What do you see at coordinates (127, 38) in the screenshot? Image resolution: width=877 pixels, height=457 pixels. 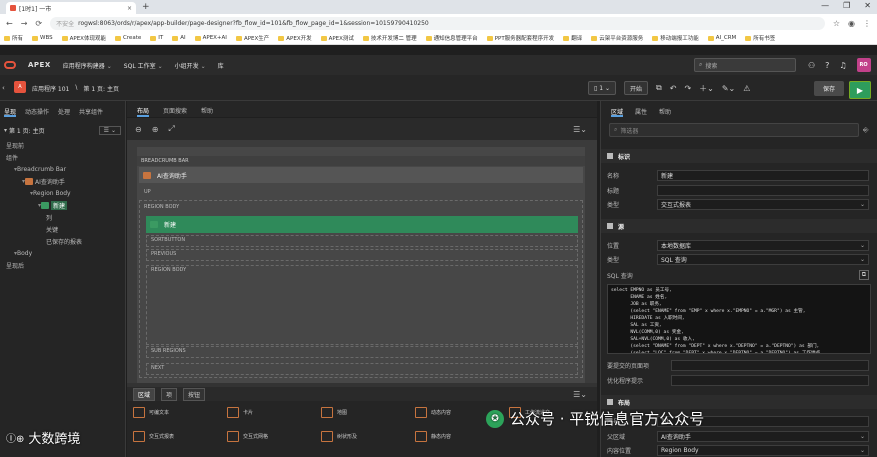 I see `bookmark-item: Create` at bounding box center [127, 38].